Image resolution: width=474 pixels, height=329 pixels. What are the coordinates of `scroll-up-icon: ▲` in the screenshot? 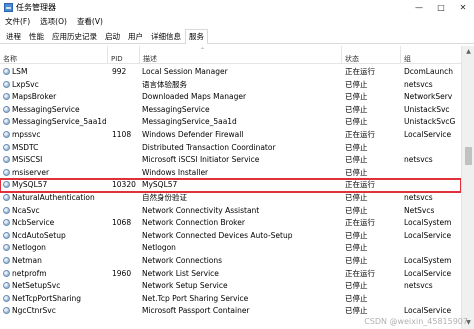 It's located at (468, 52).